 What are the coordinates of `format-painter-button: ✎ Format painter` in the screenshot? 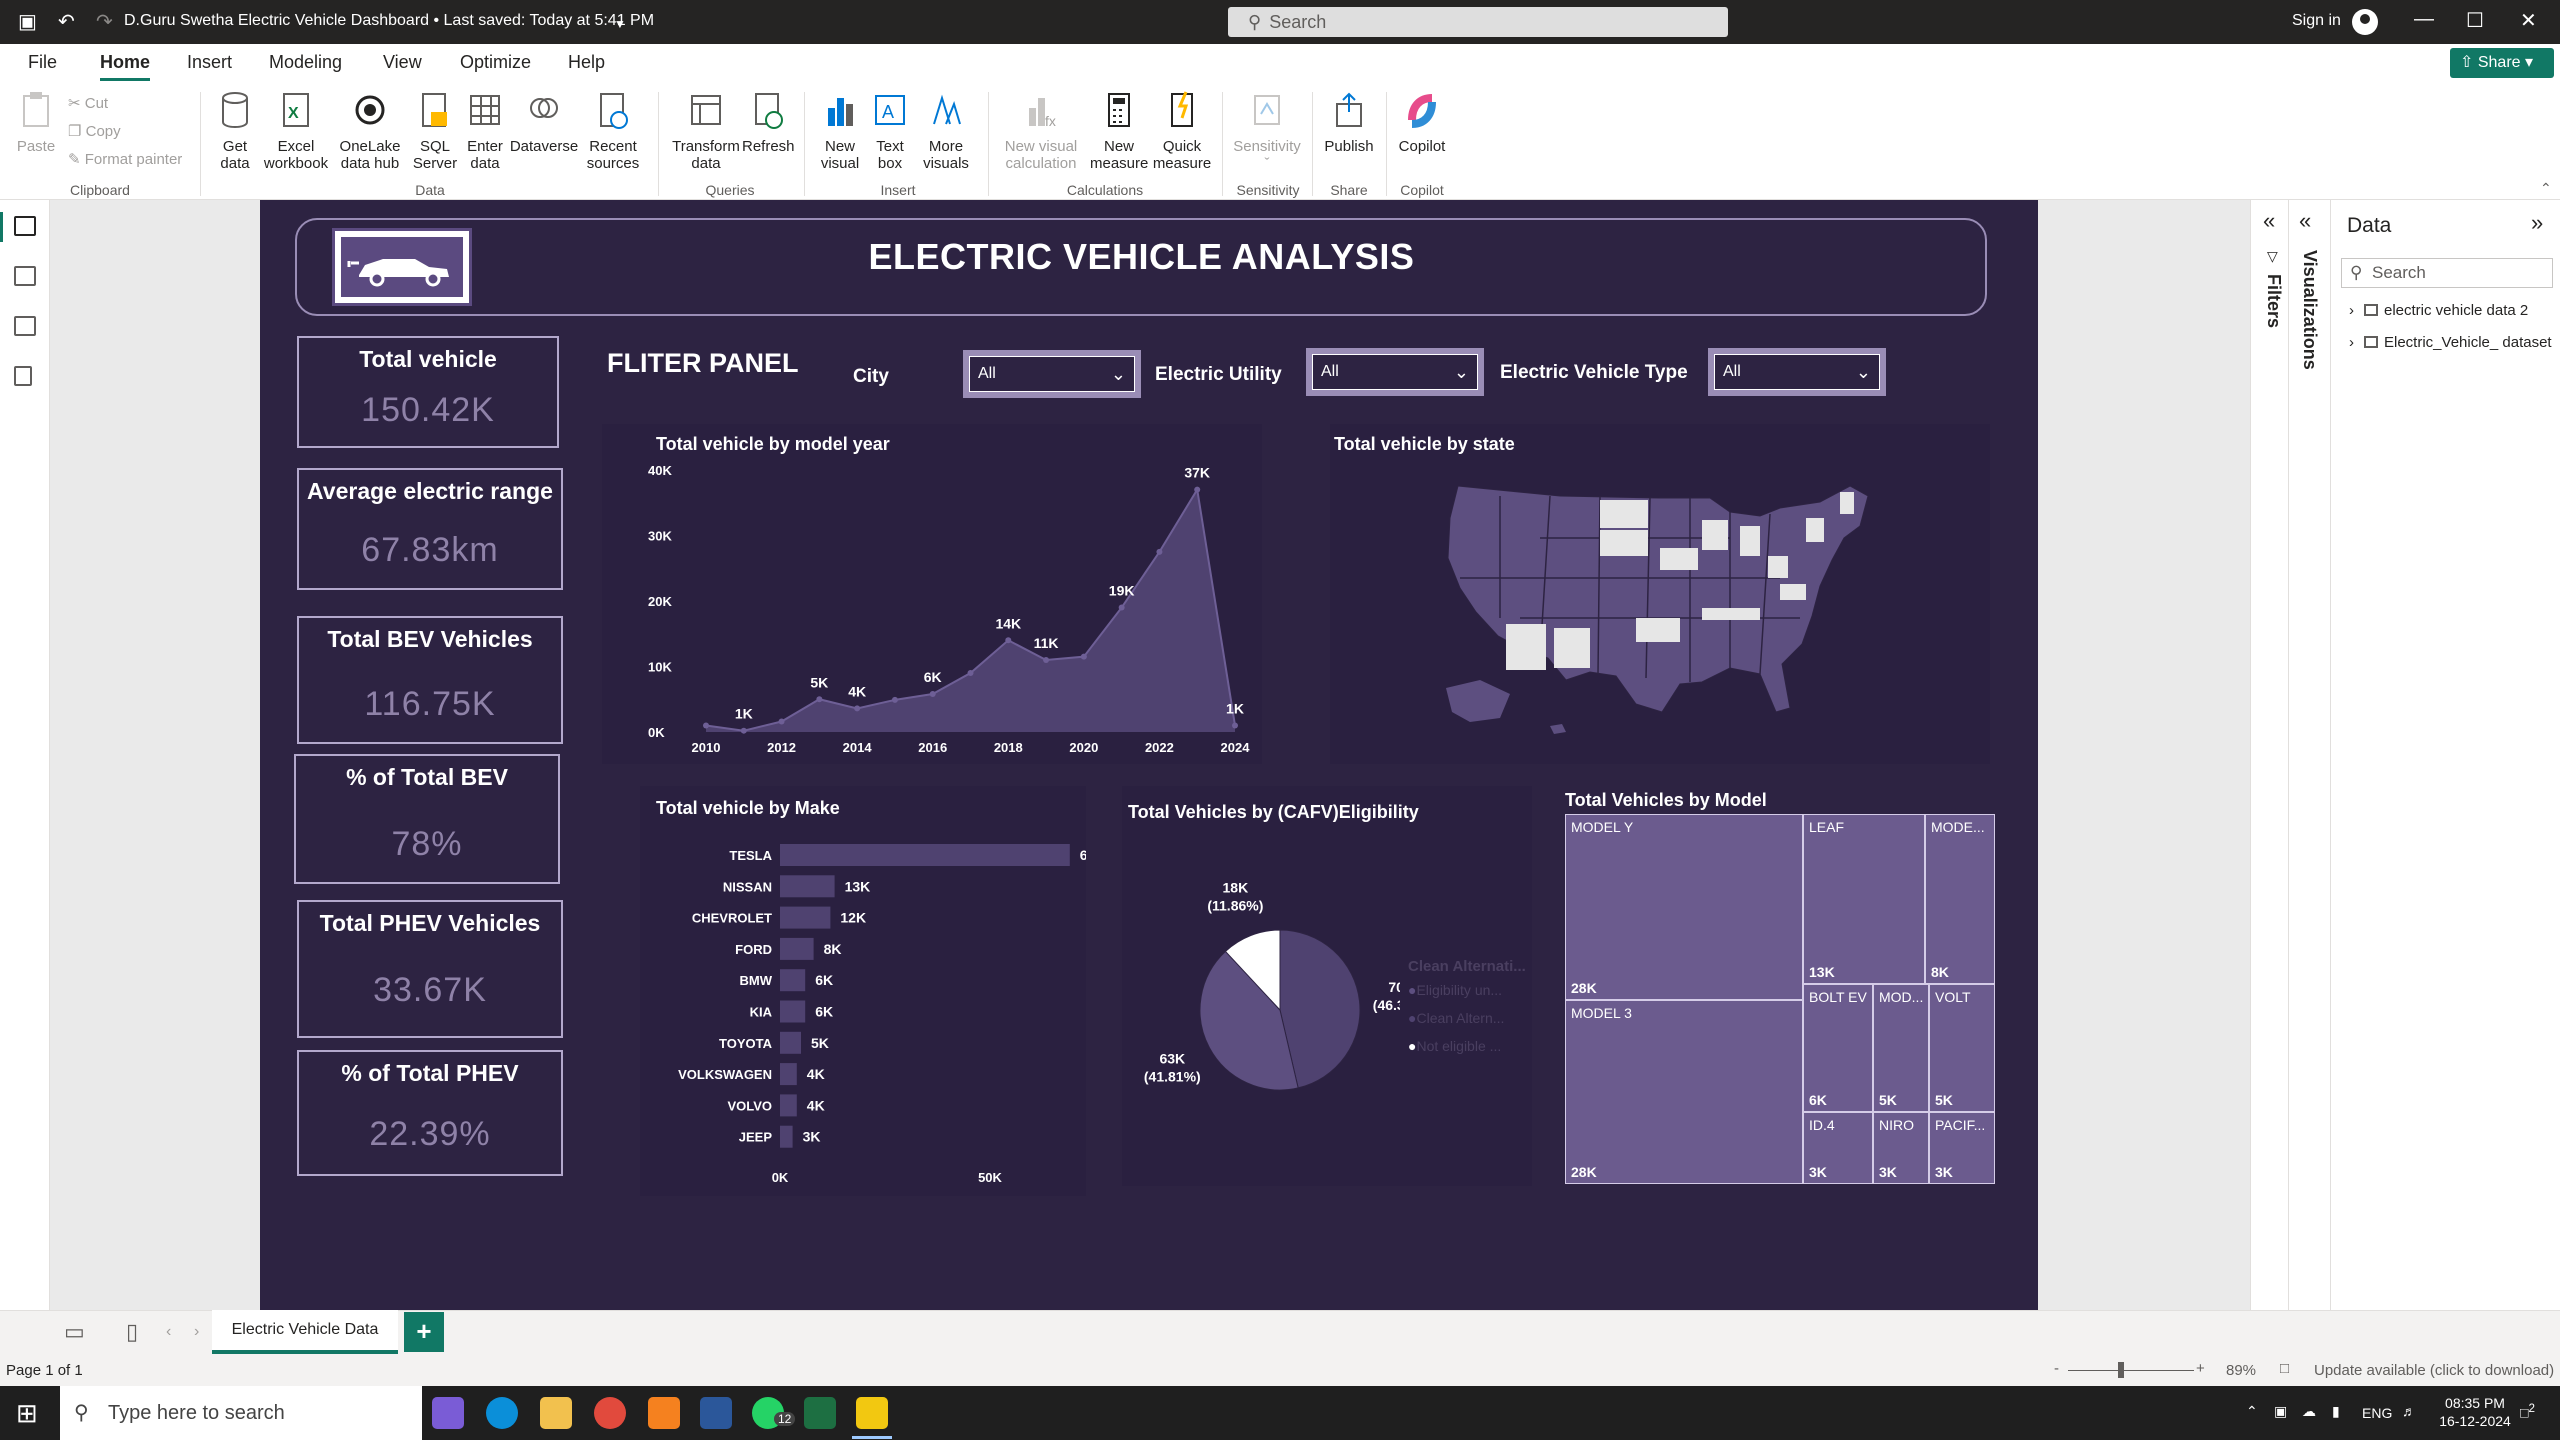 It's located at (125, 159).